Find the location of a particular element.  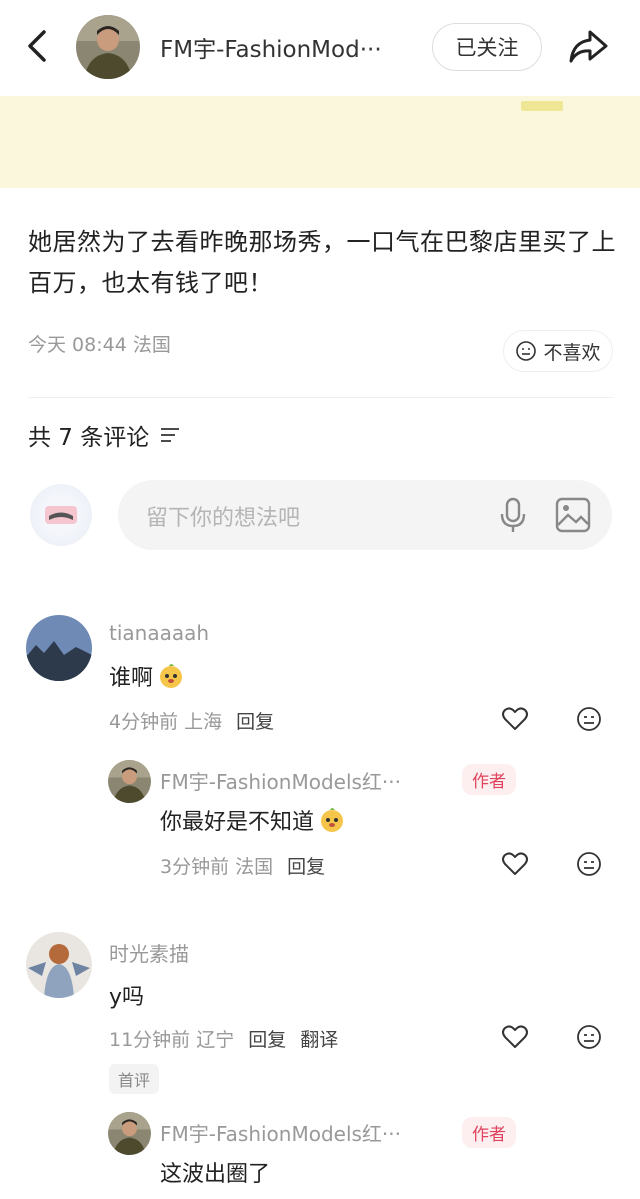

sort-icon is located at coordinates (170, 435).